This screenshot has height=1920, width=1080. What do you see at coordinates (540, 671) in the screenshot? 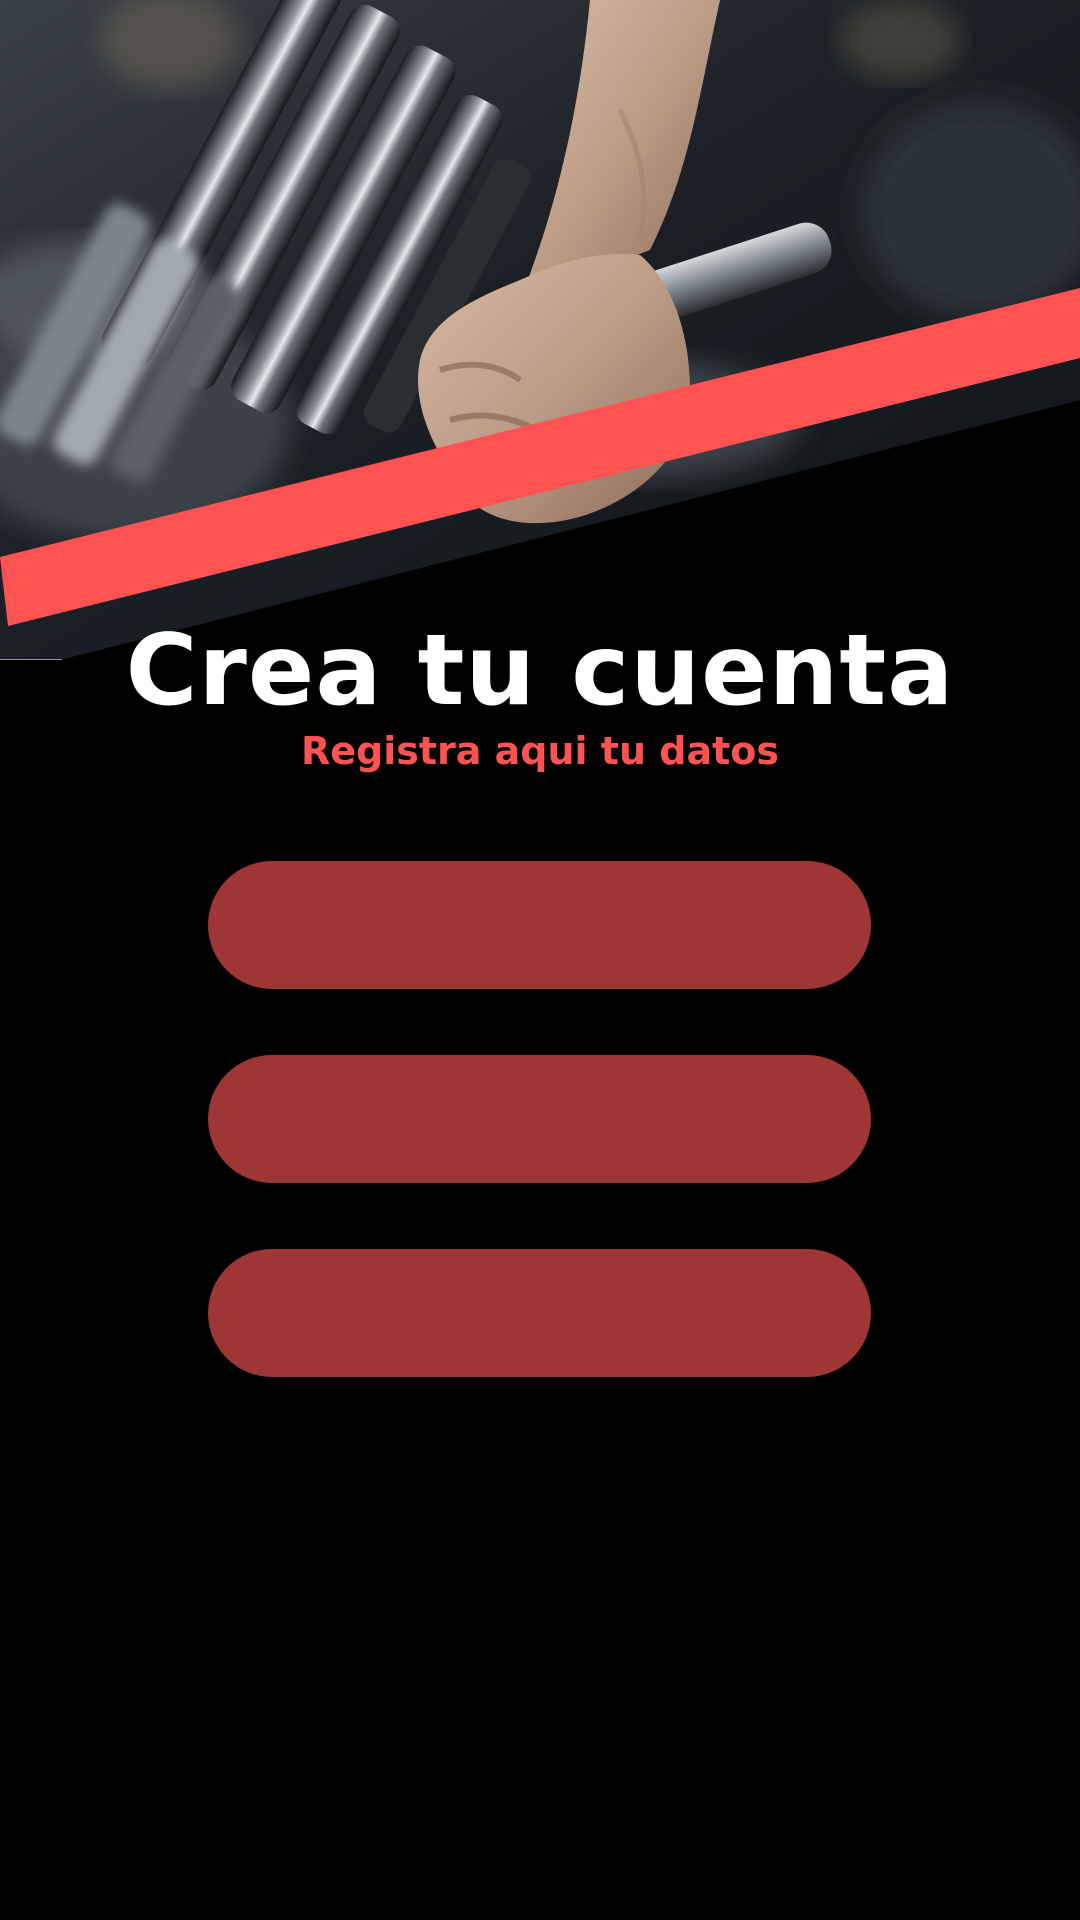
I see `page-title: Crea tu cuenta` at bounding box center [540, 671].